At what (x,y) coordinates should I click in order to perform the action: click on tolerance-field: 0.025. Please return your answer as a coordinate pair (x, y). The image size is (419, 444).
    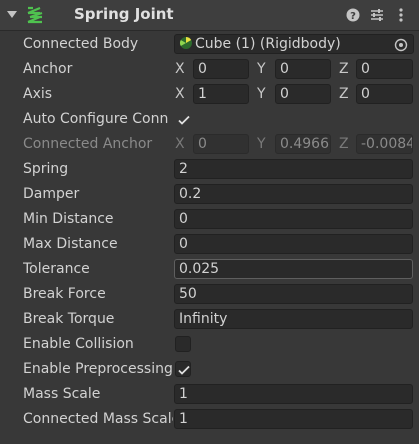
    Looking at the image, I should click on (293, 269).